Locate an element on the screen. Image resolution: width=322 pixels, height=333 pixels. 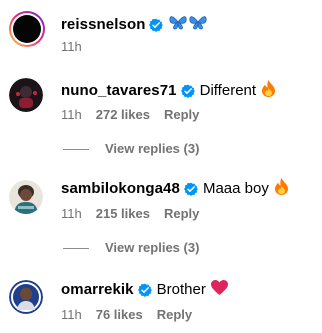
comment-header: sambilokonga48 Maaa boy is located at coordinates (175, 189).